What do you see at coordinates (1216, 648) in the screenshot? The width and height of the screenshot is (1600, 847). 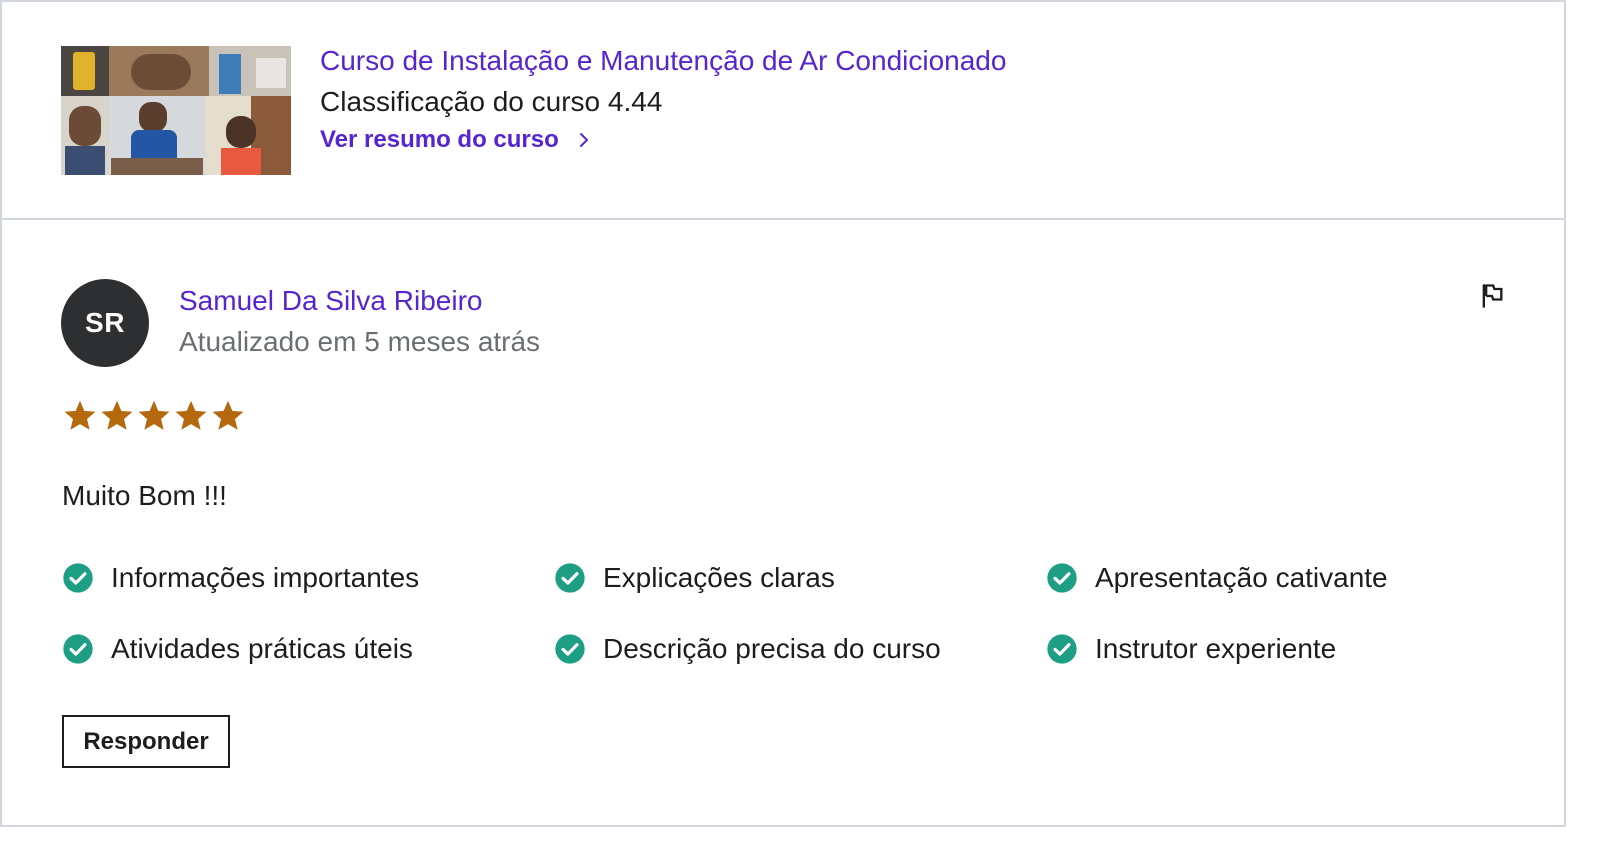 I see `review-tag-label: Instrutor experiente` at bounding box center [1216, 648].